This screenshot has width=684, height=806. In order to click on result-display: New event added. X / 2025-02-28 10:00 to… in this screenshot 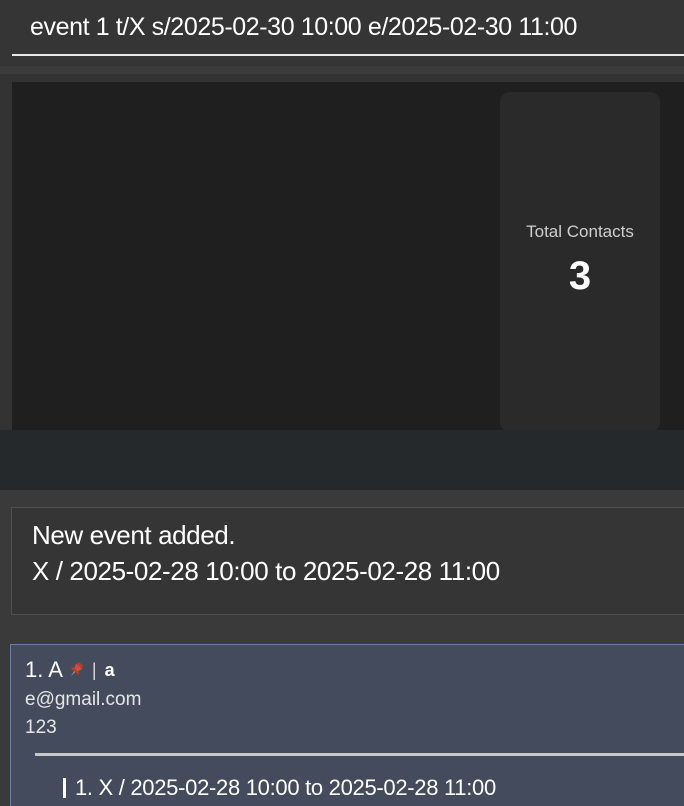, I will do `click(347, 561)`.